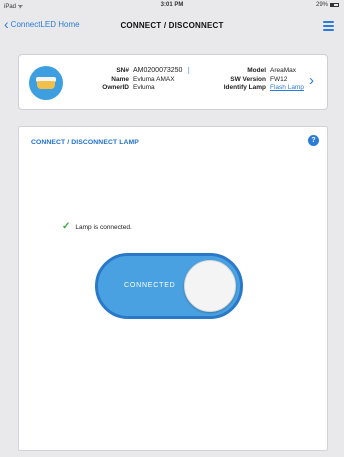 The width and height of the screenshot is (344, 457). I want to click on owner-value: Evluma, so click(144, 87).